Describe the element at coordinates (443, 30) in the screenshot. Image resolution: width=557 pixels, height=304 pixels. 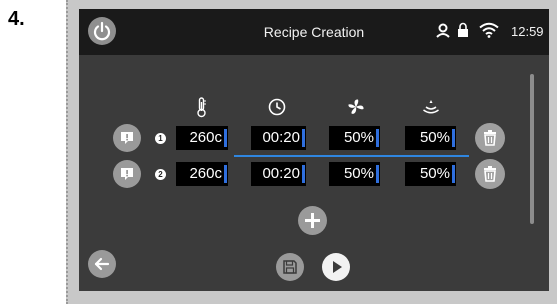
I see `user-icon` at that location.